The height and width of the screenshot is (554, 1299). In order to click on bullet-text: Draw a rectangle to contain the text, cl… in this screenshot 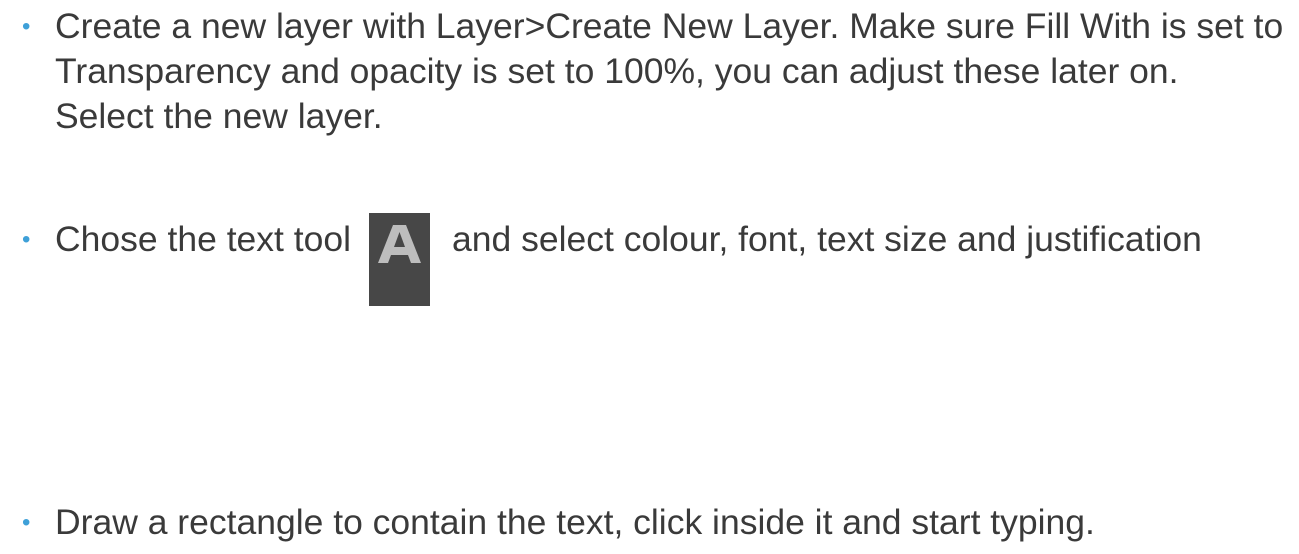, I will do `click(575, 522)`.